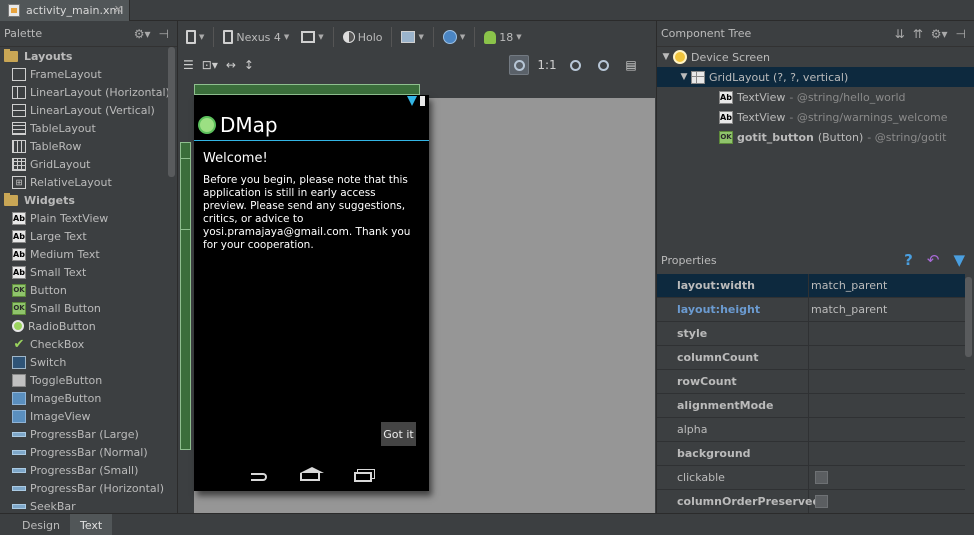  What do you see at coordinates (91, 524) in the screenshot?
I see `tab-text: Text` at bounding box center [91, 524].